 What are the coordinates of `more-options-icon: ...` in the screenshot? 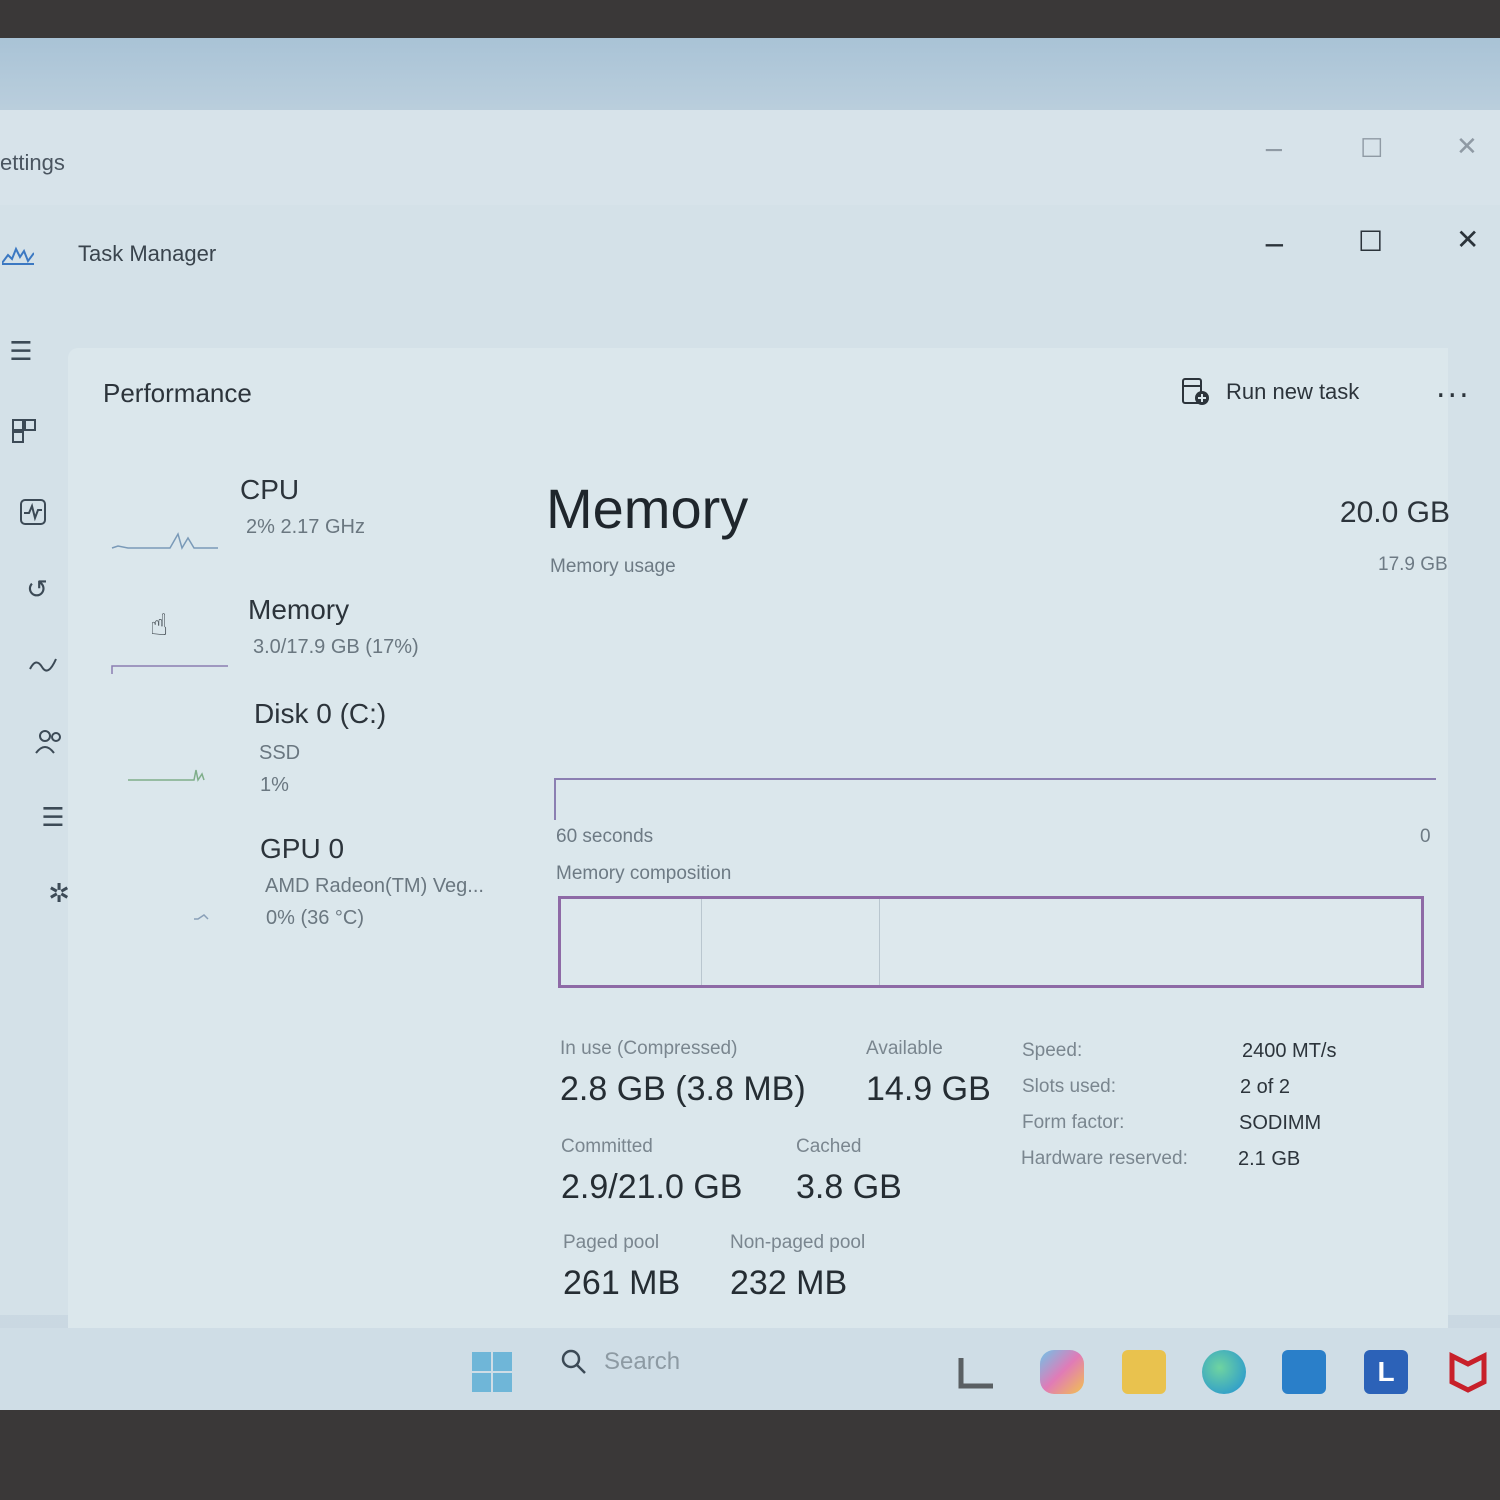 It's located at (1453, 387).